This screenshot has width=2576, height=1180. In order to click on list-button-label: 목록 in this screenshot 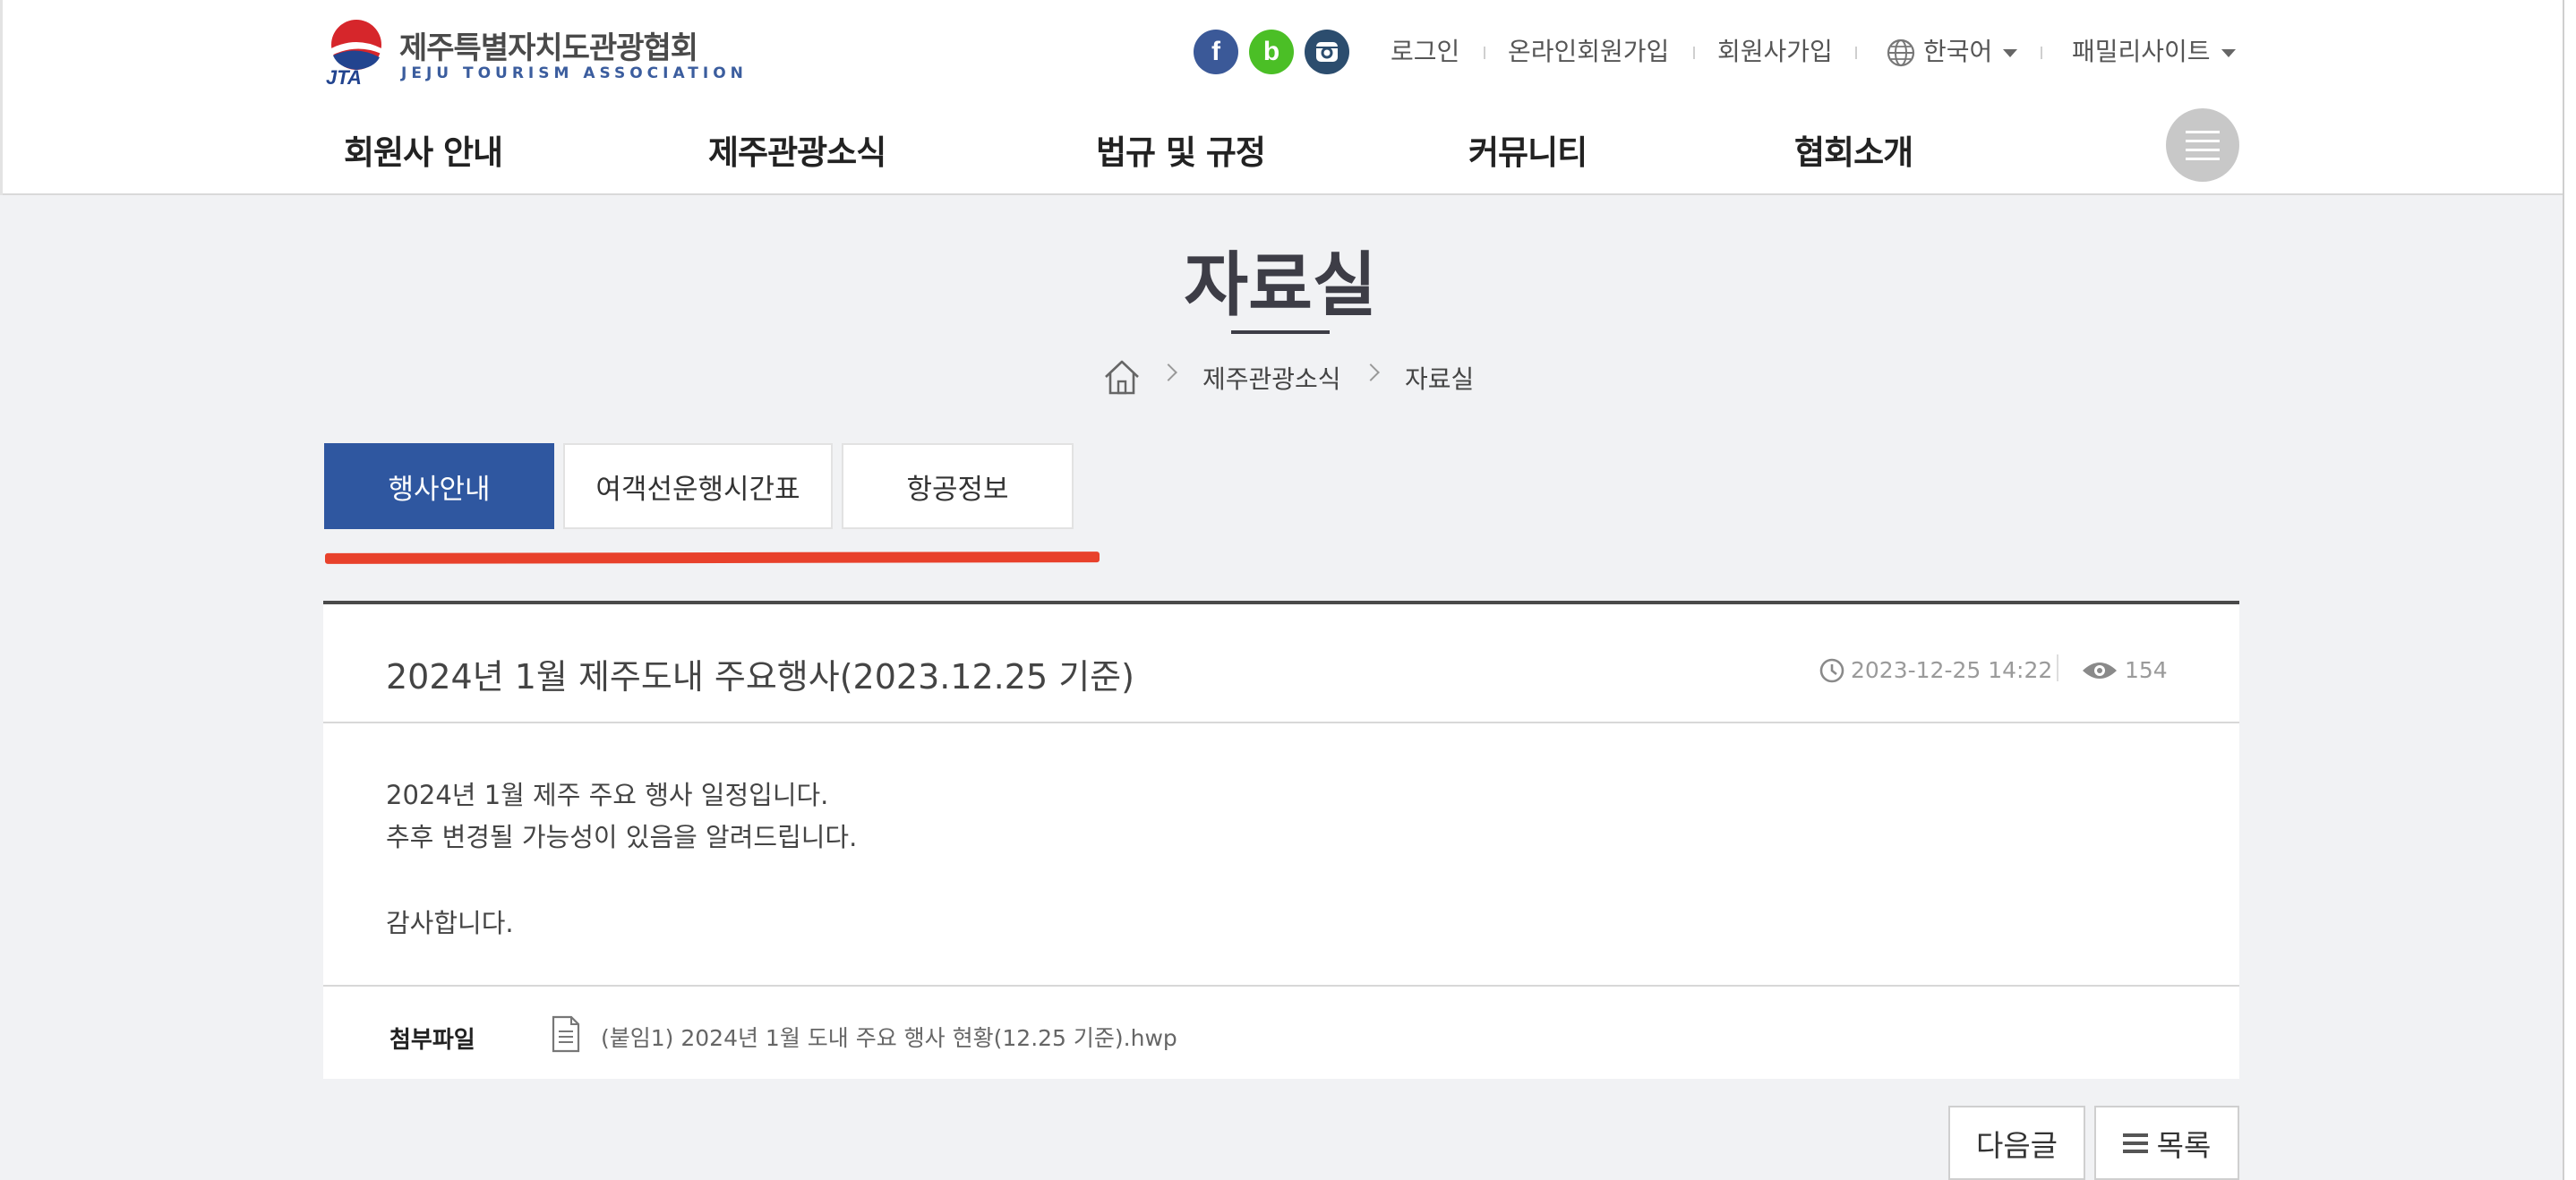, I will do `click(2184, 1145)`.